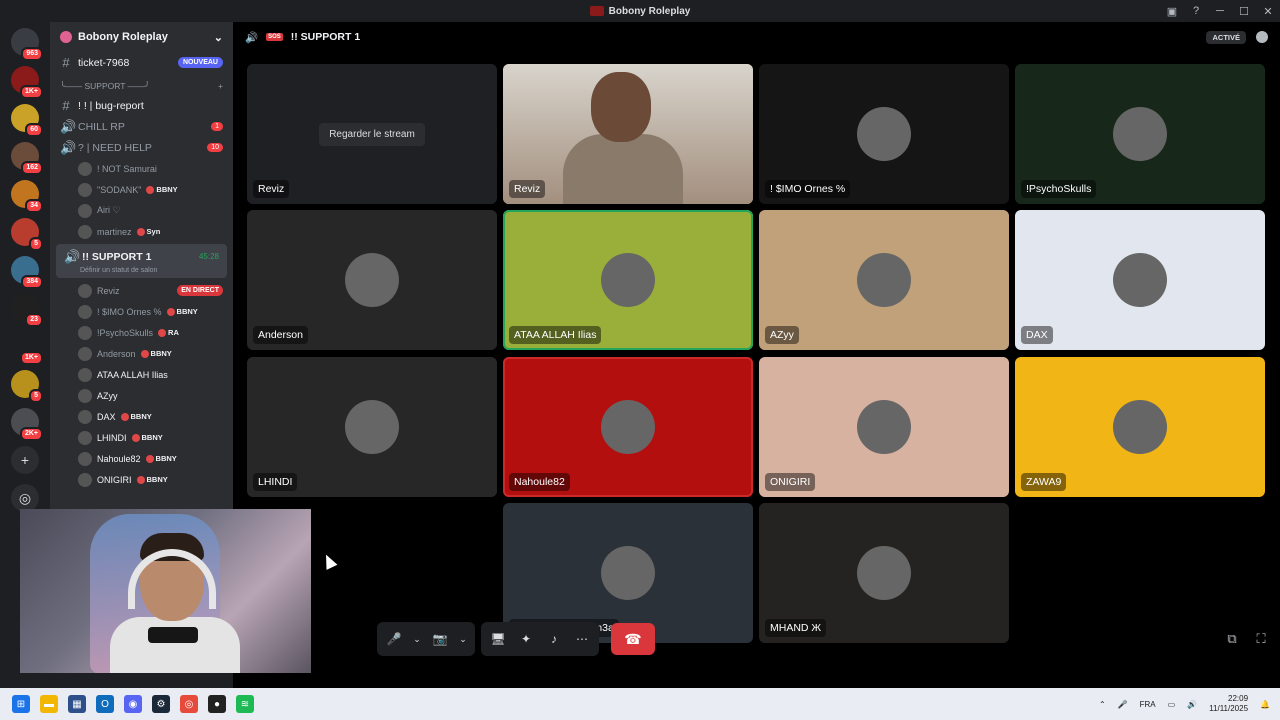 Image resolution: width=1280 pixels, height=720 pixels. I want to click on video-tile: !PsychoSkulls, so click(1140, 134).